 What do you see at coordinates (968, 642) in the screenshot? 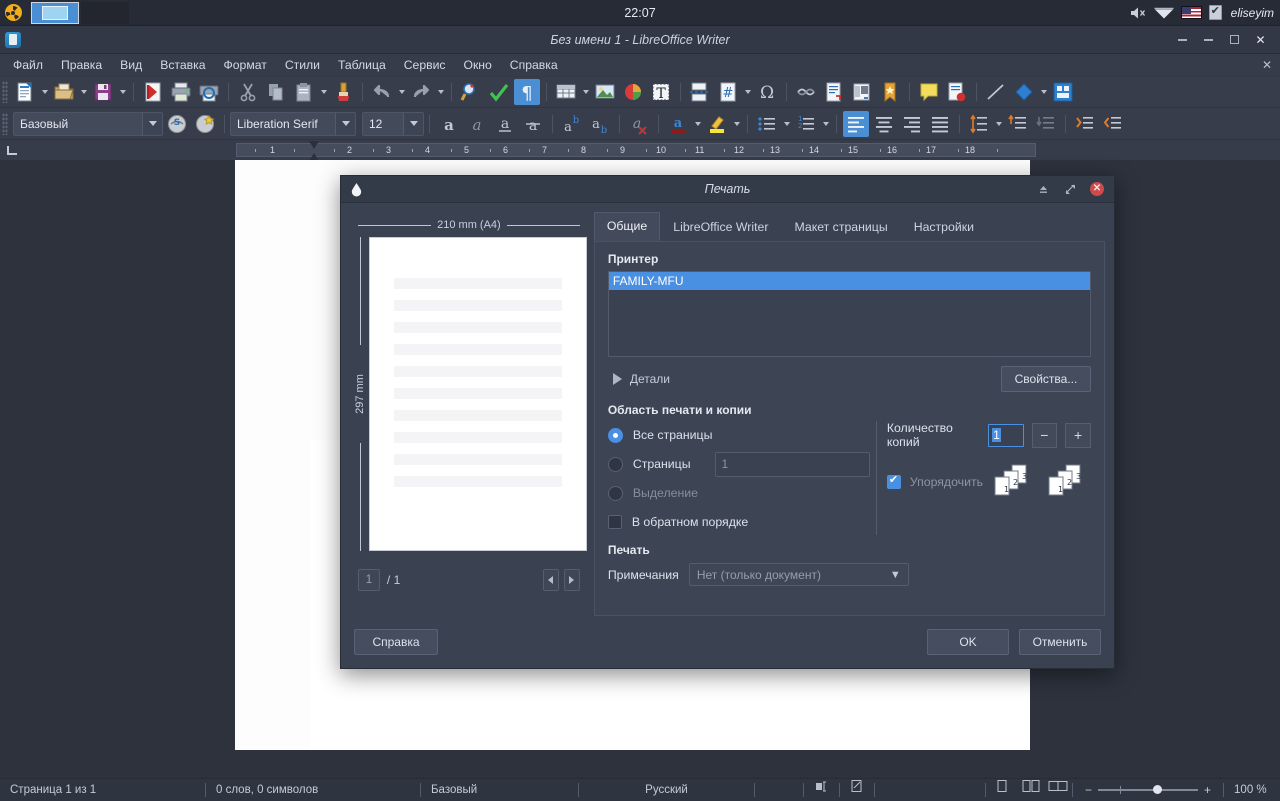
I see `ok-button: OK` at bounding box center [968, 642].